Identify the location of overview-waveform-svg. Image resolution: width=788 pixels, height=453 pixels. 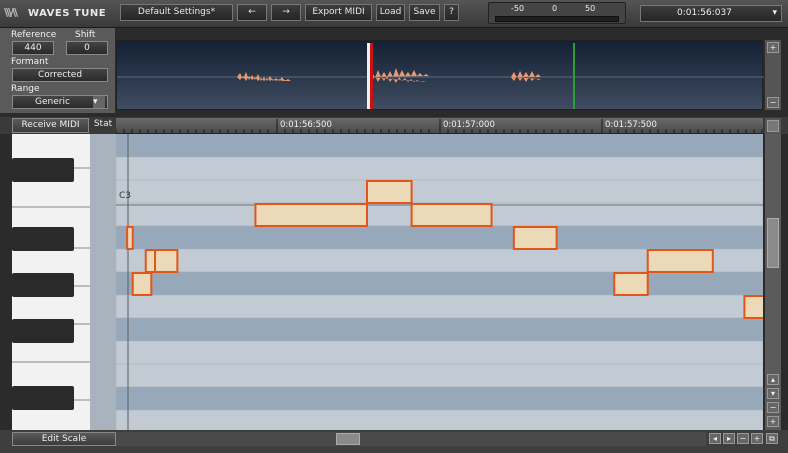
(440, 76).